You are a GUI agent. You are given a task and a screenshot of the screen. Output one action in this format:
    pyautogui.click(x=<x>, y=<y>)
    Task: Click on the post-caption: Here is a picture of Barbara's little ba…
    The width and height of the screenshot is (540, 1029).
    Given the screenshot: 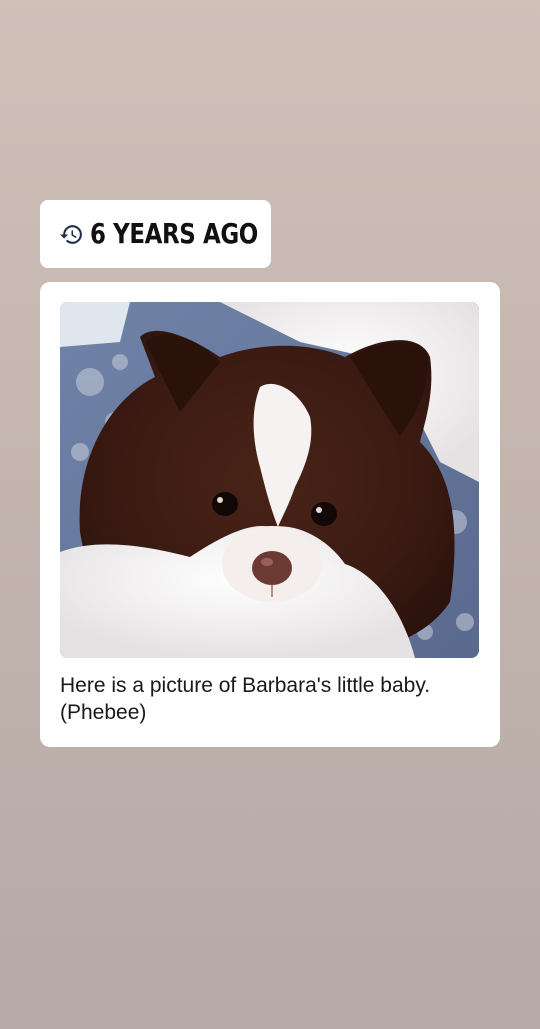 What is the action you would take?
    pyautogui.click(x=245, y=699)
    